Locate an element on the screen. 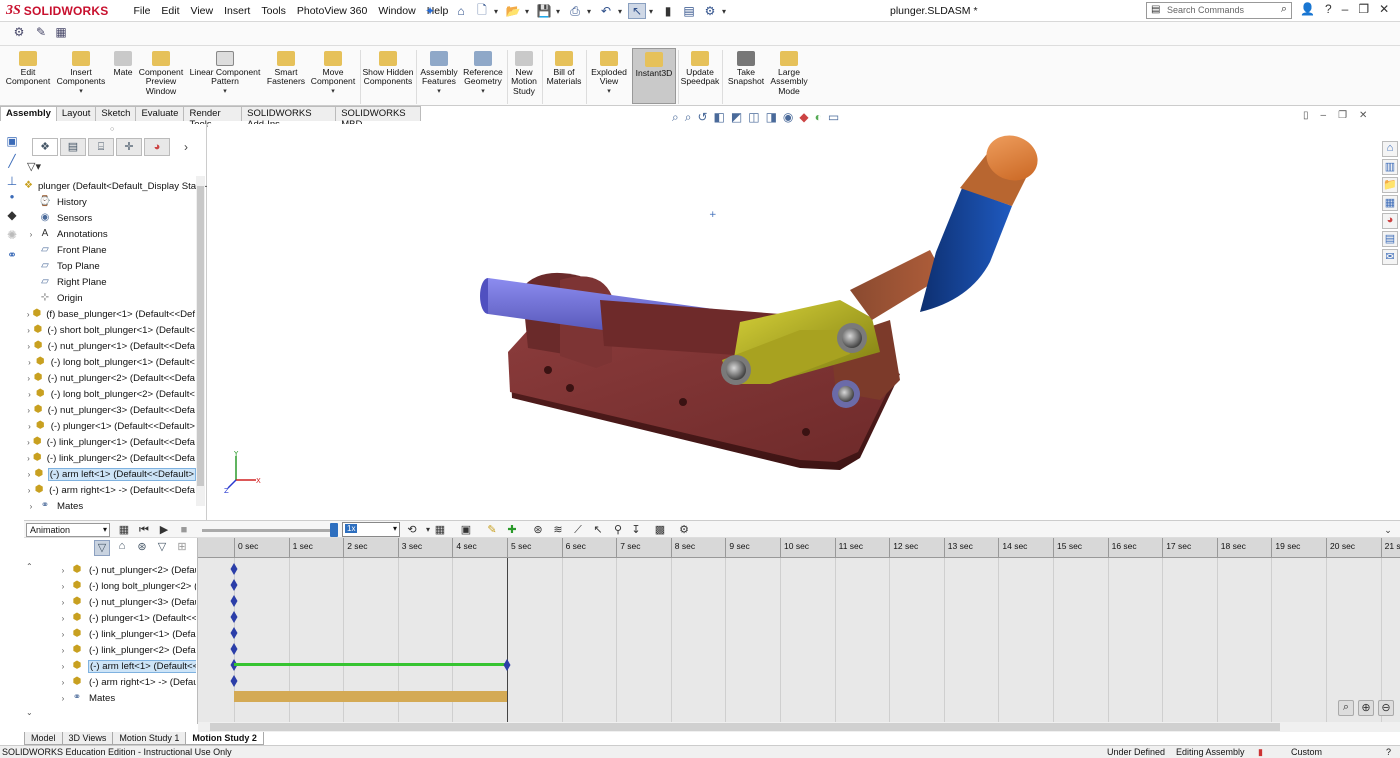  filter-icon: ▽▾ is located at coordinates (34, 166).